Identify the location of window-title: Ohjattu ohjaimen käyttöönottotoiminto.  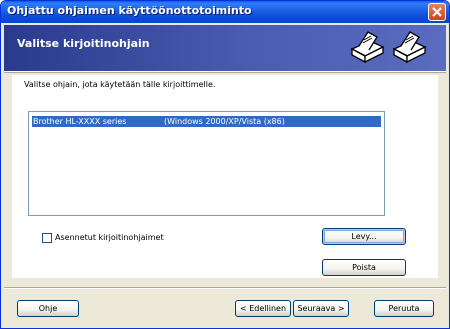
(129, 10).